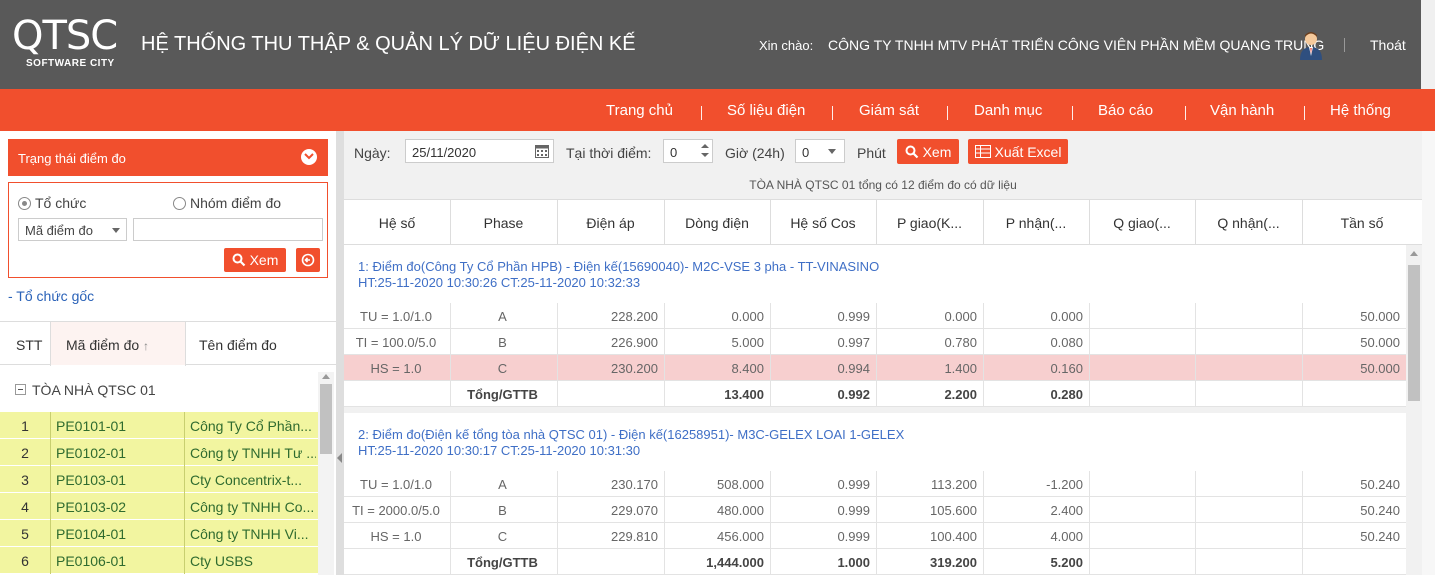  What do you see at coordinates (1242, 110) in the screenshot?
I see `nav-operation: Vận hành` at bounding box center [1242, 110].